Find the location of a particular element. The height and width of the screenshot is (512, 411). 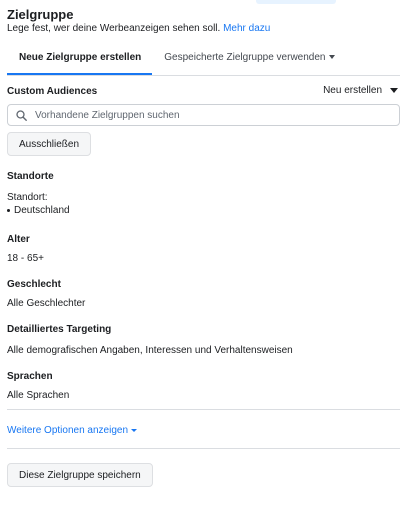

tab-saved-audience: Gespeicherte Zielgruppe verwenden is located at coordinates (248, 63).